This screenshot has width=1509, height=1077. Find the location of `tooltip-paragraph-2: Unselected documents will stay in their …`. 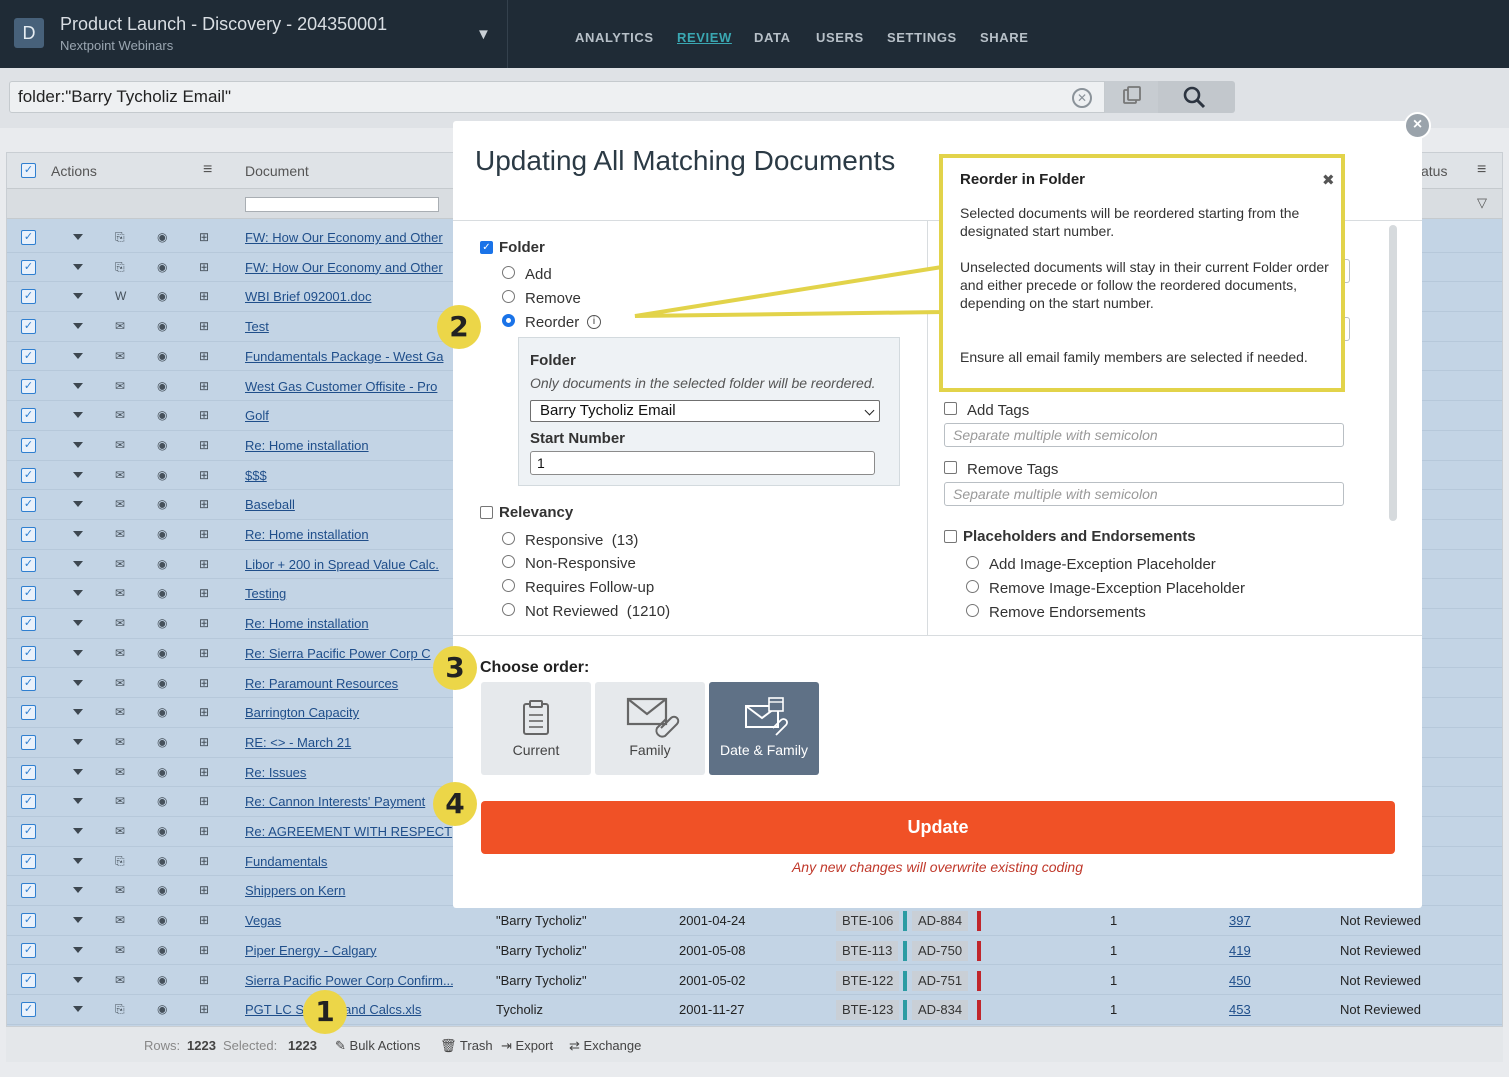

tooltip-paragraph-2: Unselected documents will stay in their … is located at coordinates (1144, 285).